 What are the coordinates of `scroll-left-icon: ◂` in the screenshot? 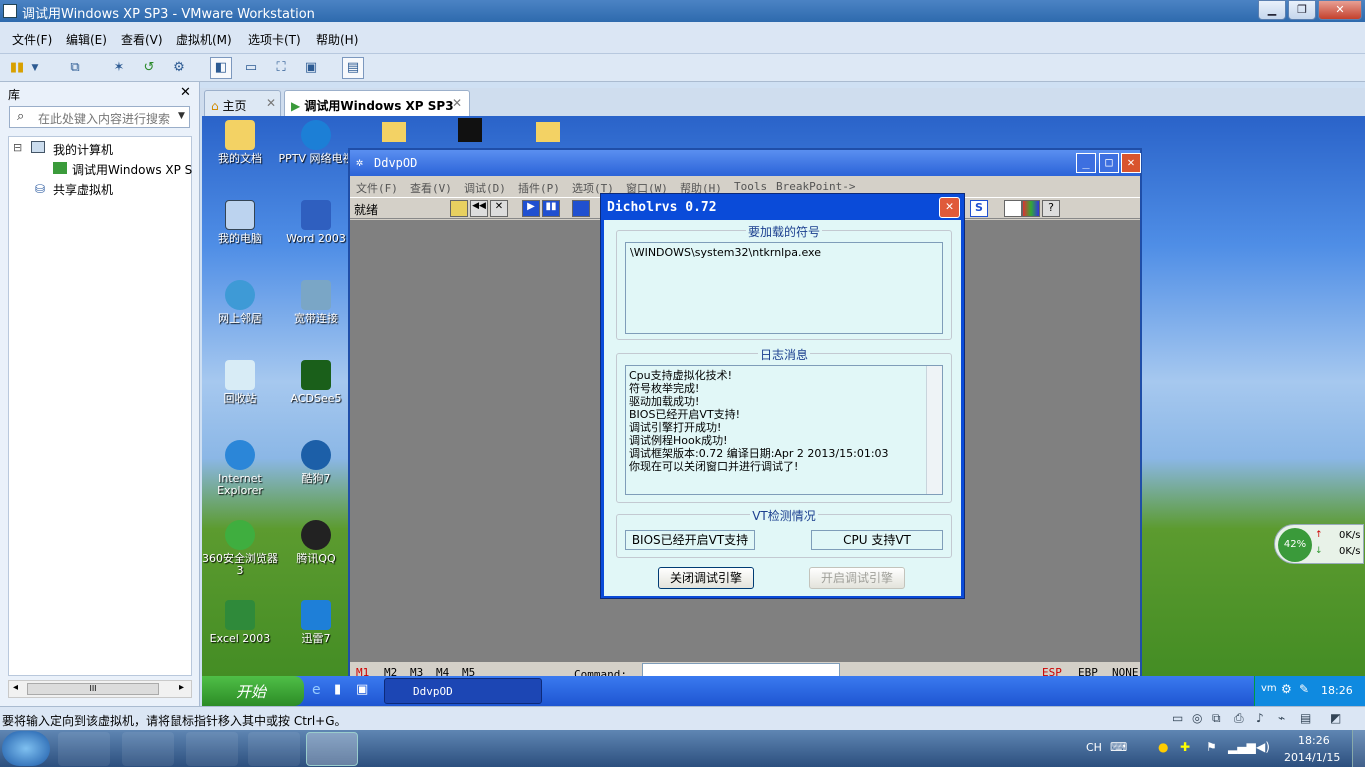 It's located at (15, 687).